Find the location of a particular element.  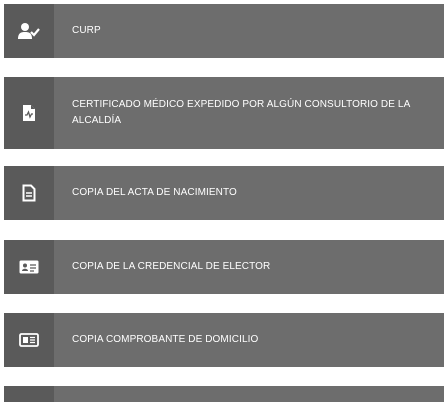

requirement-label: COPIA COMPROBANTE DE DOMICILIO is located at coordinates (165, 339).